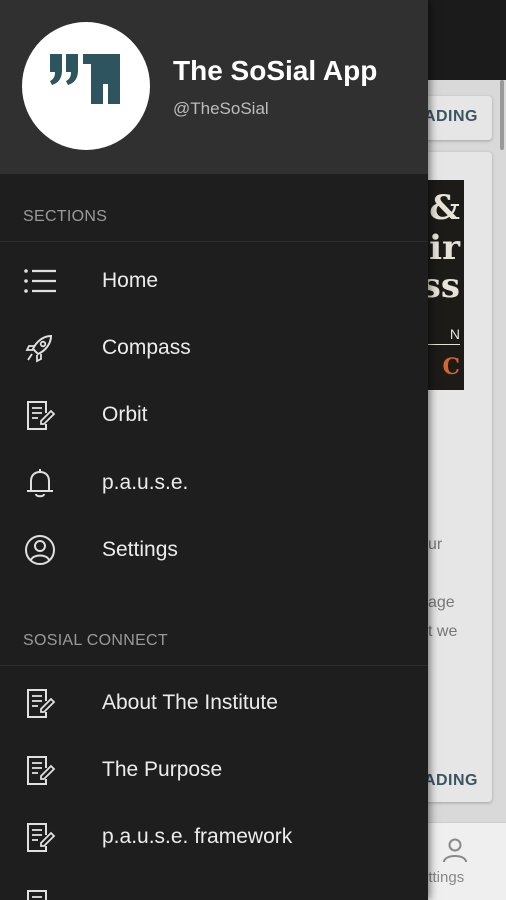  I want to click on menu-item-label: The Purpose, so click(162, 769).